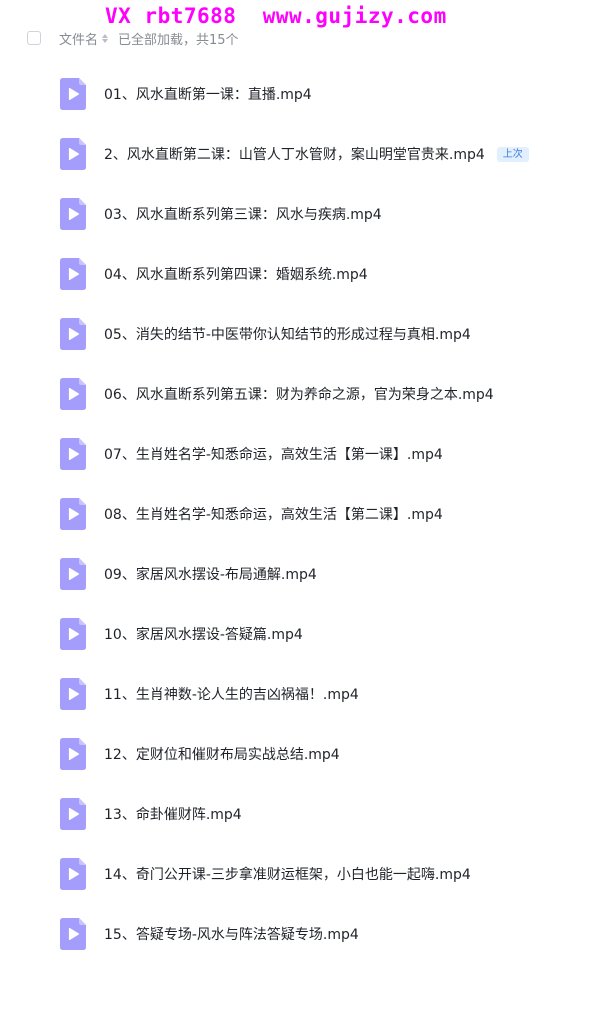 This screenshot has height=1026, width=590. I want to click on file-row: 15、答疑专场-风水与阵法答疑专场.mp4, so click(295, 934).